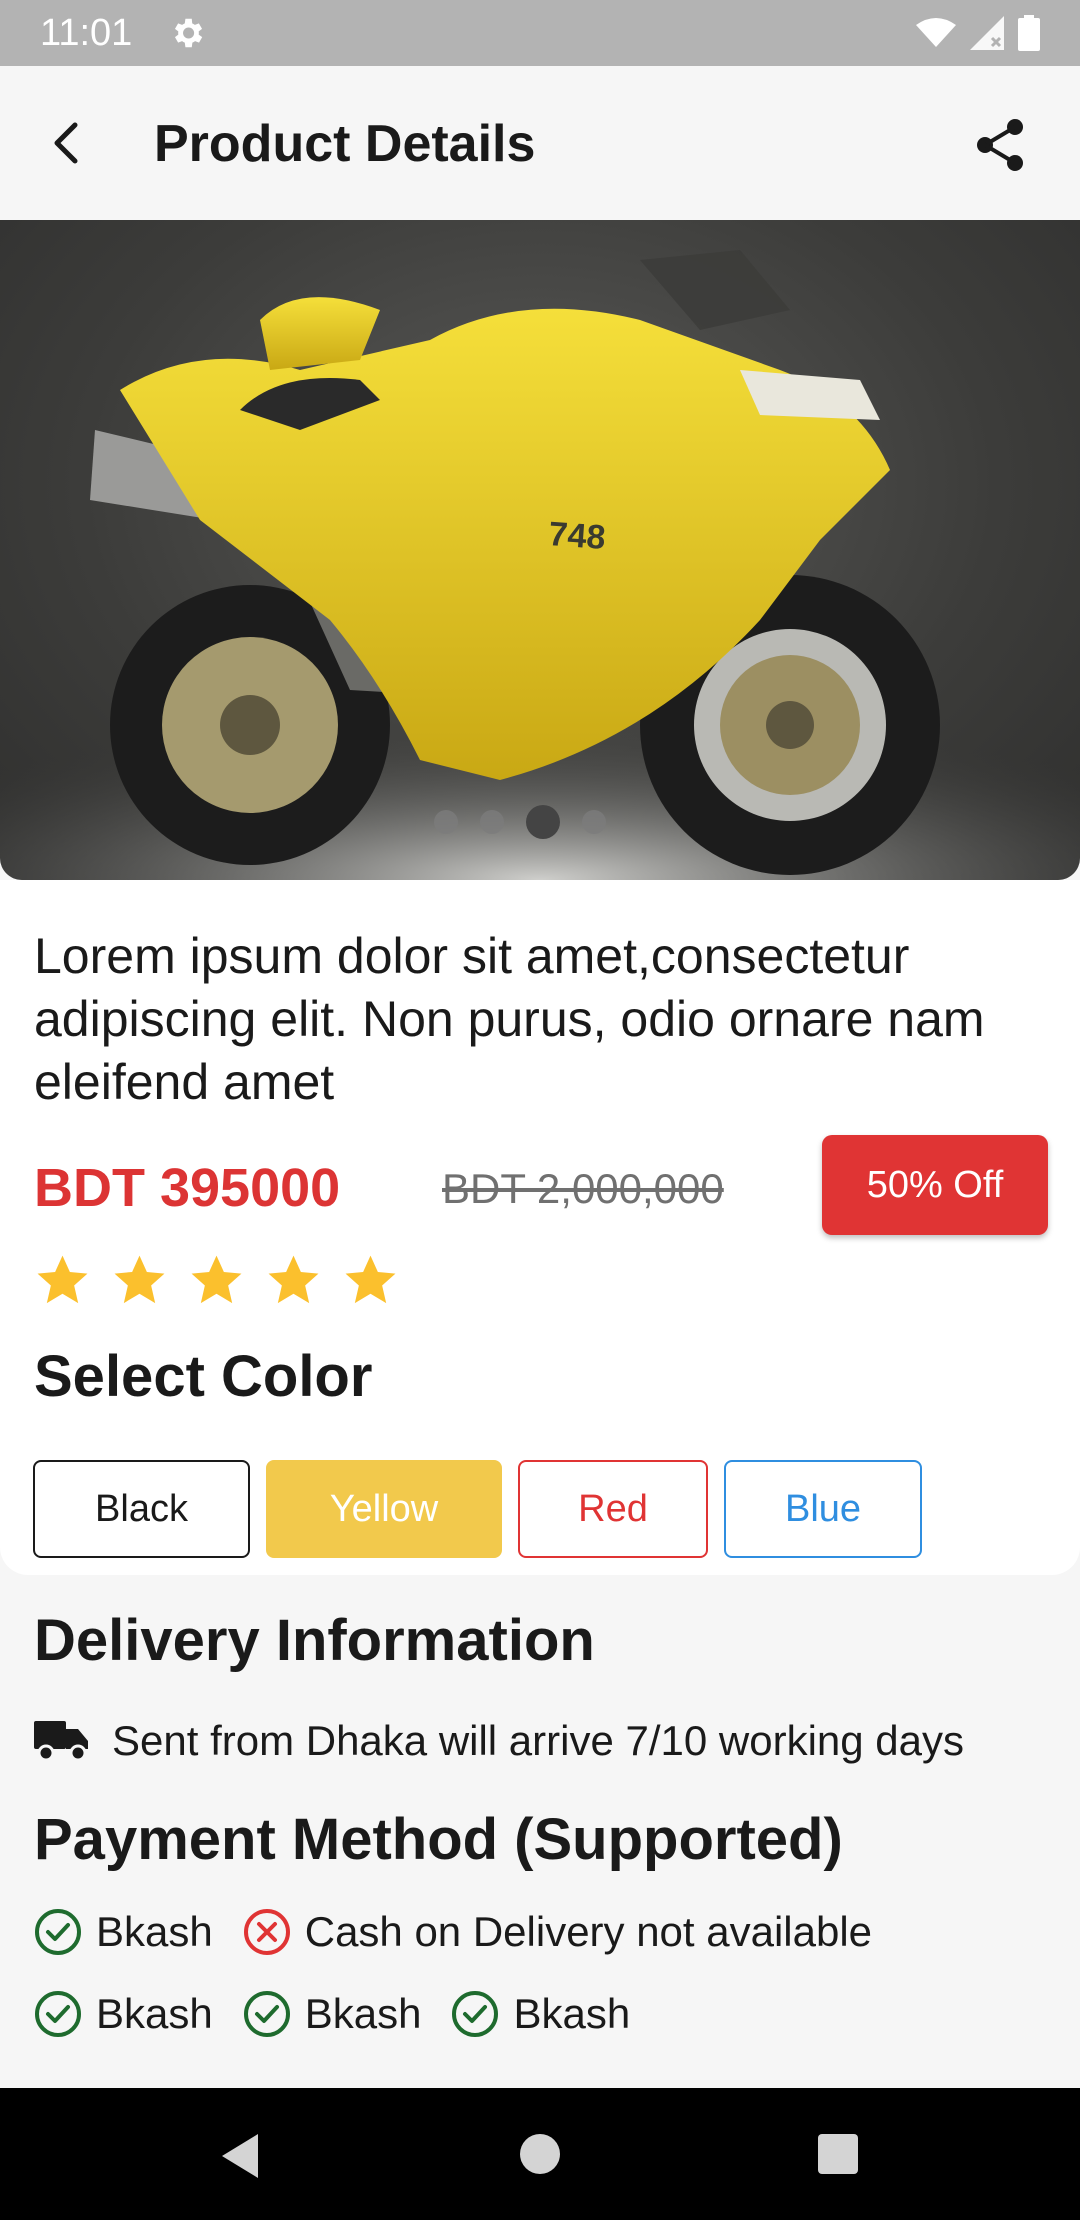 This screenshot has height=2220, width=1080. What do you see at coordinates (583, 1188) in the screenshot?
I see `original-price: BDT 2,000,000` at bounding box center [583, 1188].